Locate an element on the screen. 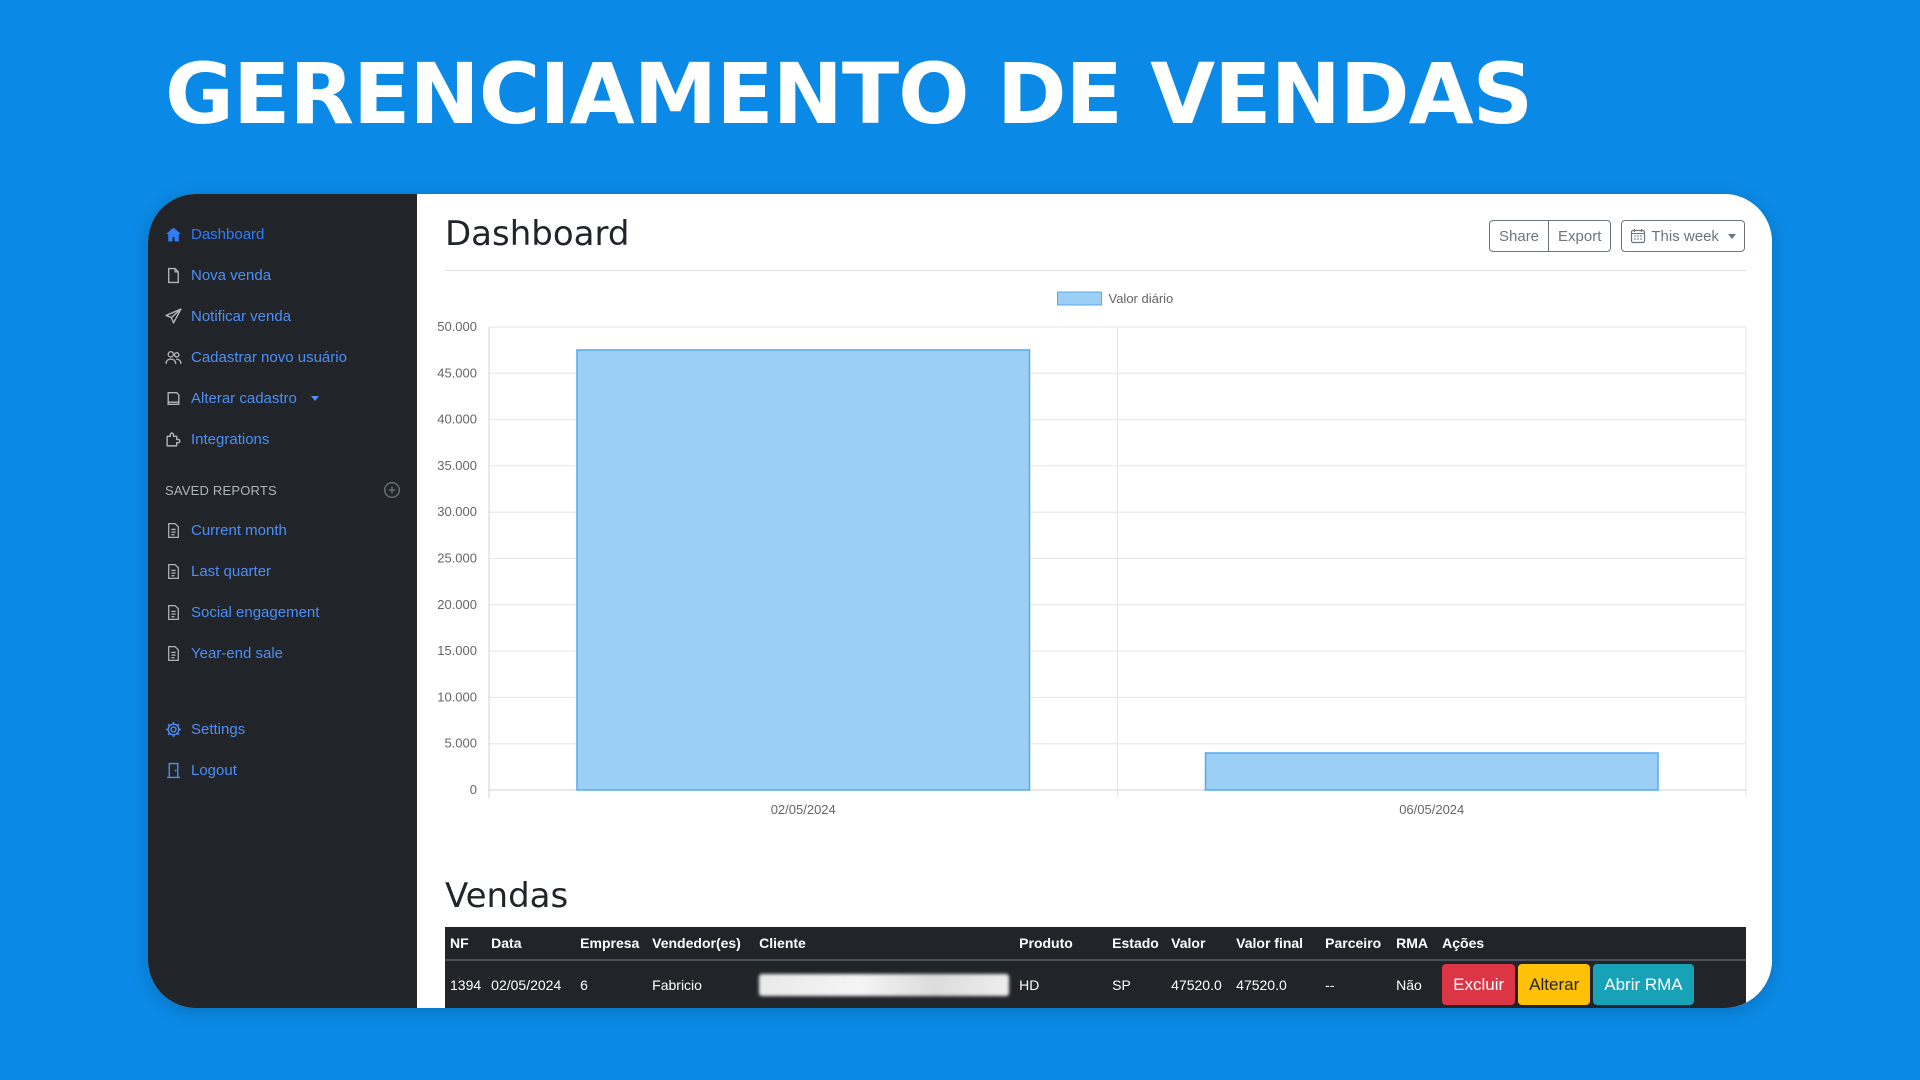 The height and width of the screenshot is (1080, 1920). file-icon is located at coordinates (173, 275).